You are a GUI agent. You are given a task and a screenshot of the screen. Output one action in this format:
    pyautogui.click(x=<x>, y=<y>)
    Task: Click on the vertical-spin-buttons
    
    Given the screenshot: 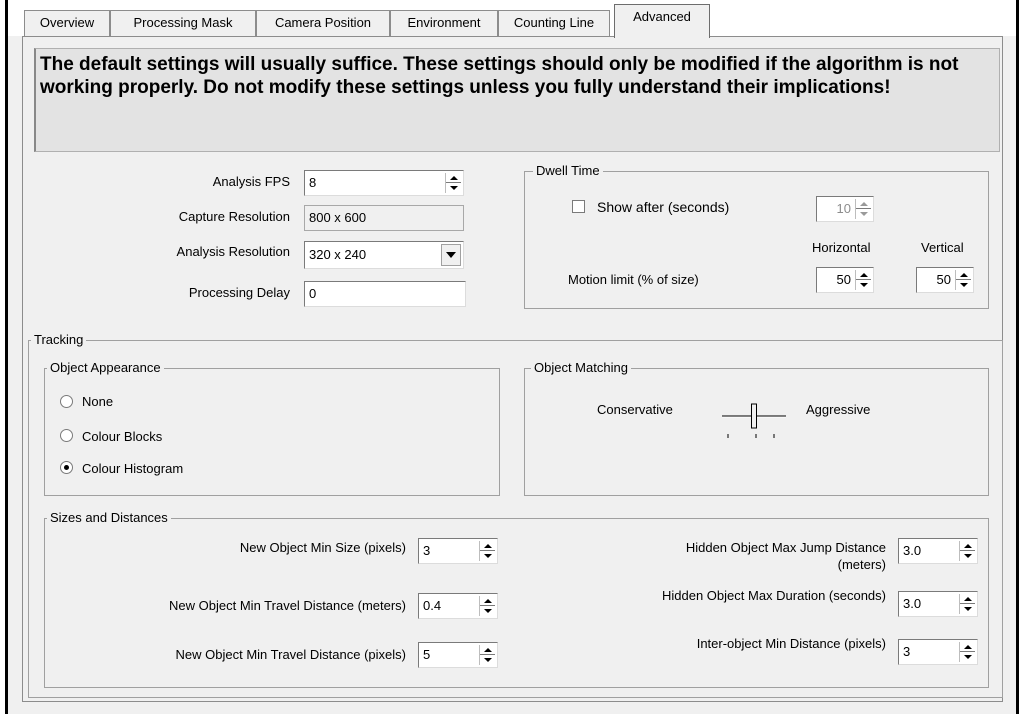 What is the action you would take?
    pyautogui.click(x=963, y=280)
    